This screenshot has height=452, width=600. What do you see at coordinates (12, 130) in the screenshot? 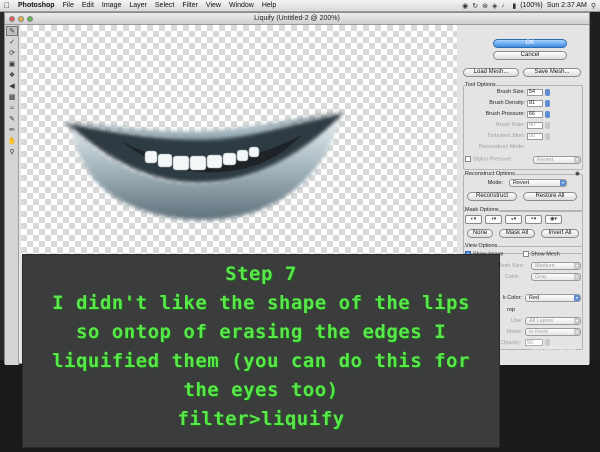
I see `thaw-mask-tool-icon: ✏` at bounding box center [12, 130].